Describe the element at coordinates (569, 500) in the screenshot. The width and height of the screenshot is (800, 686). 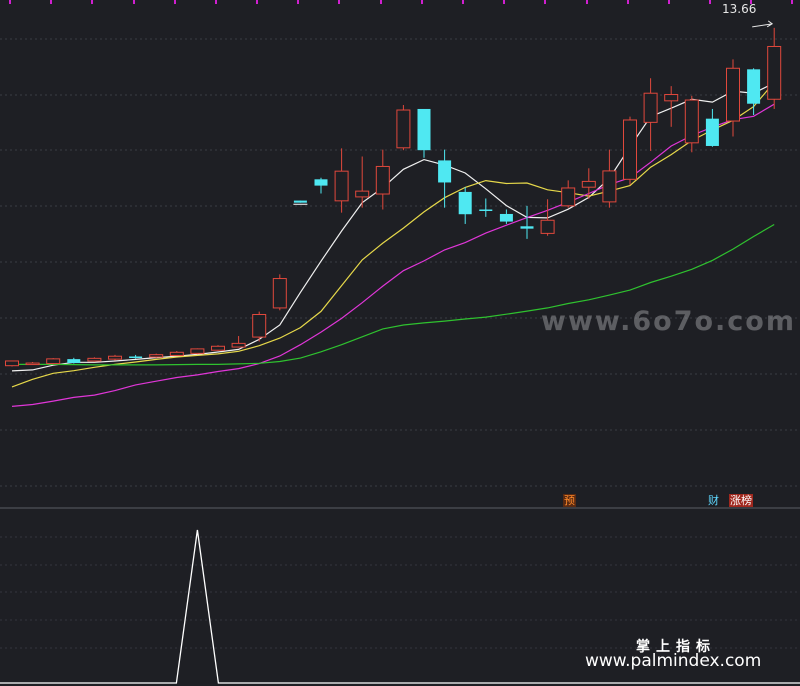
I see `forecast-tag: 预` at that location.